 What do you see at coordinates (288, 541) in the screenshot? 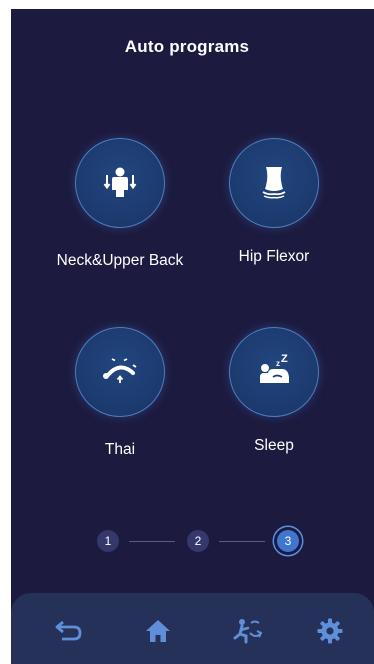
I see `page-step-3: 3` at bounding box center [288, 541].